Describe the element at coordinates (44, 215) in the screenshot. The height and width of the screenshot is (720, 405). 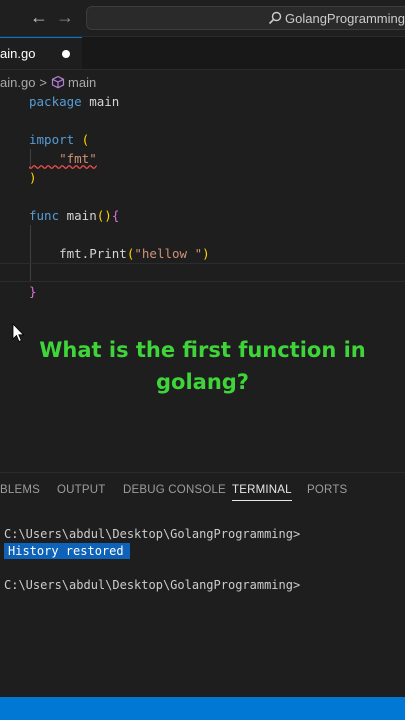
I see `code-token: func` at that location.